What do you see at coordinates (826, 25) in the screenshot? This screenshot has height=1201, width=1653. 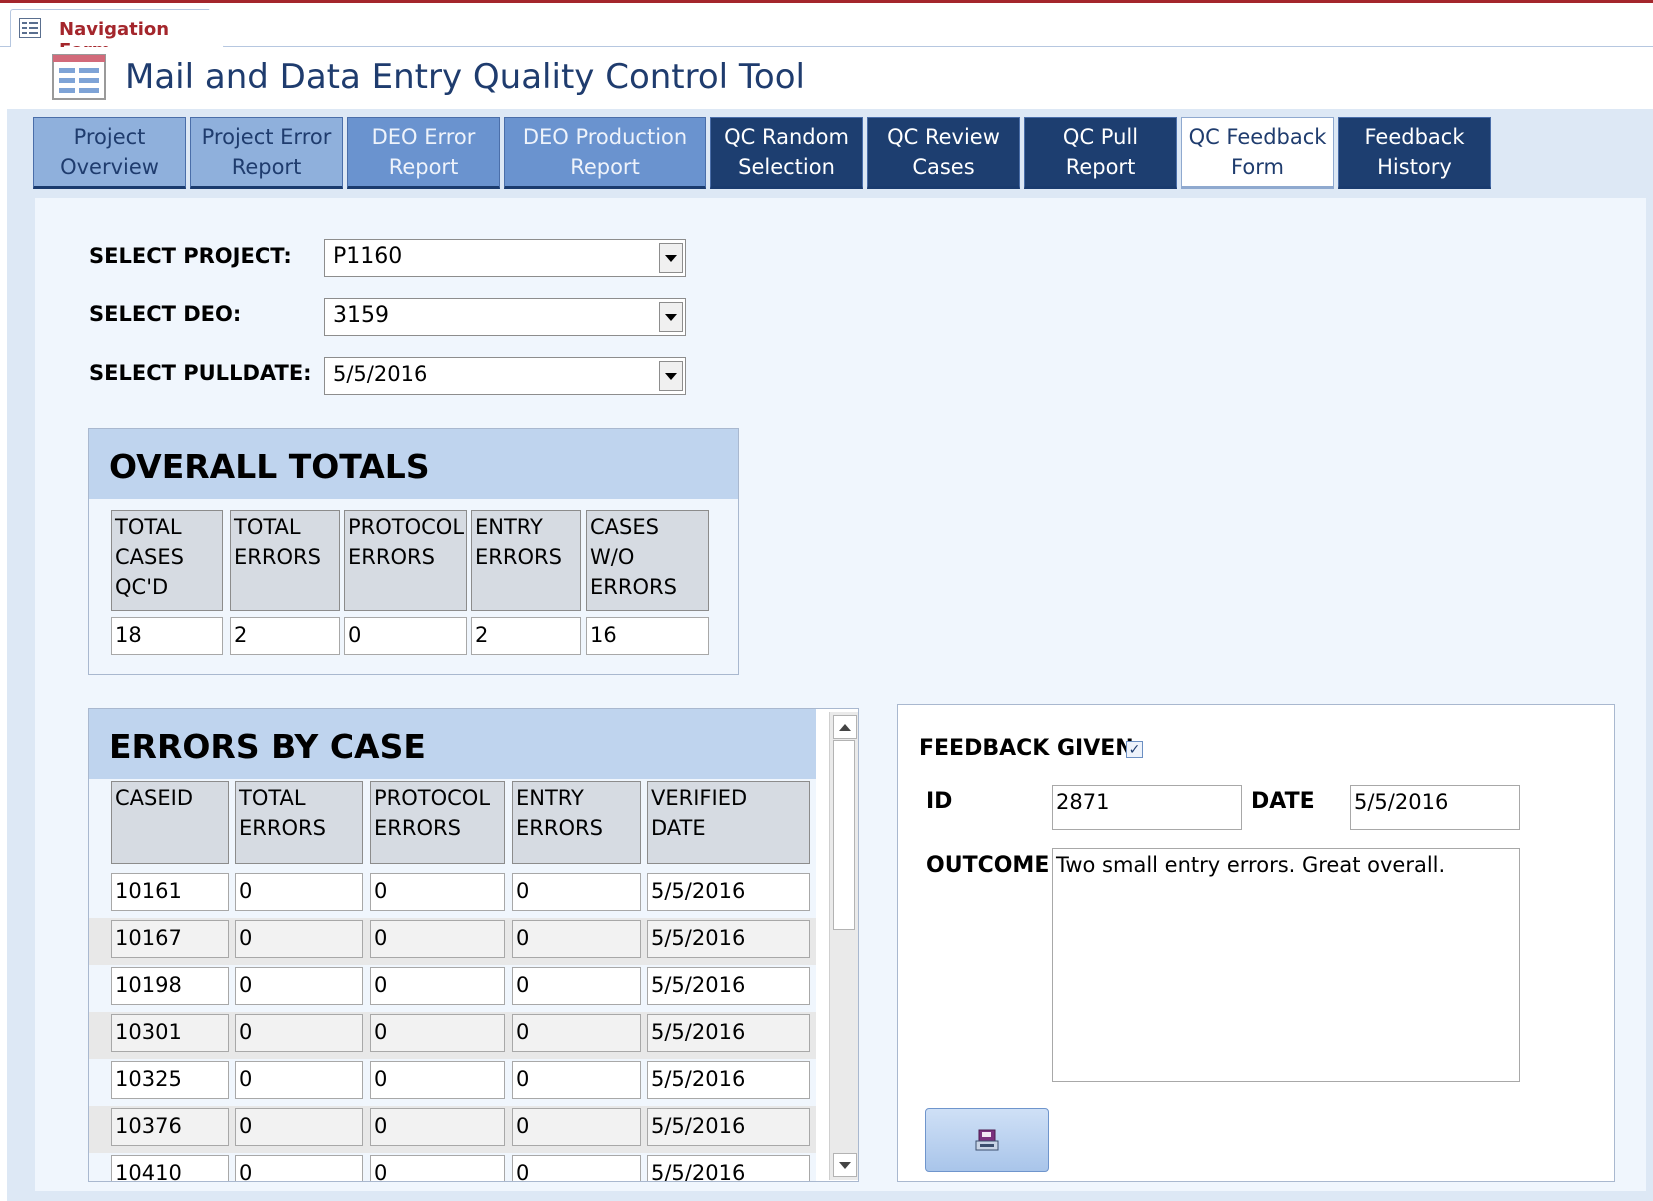 I see `document-tab-strip: Navigation Form` at bounding box center [826, 25].